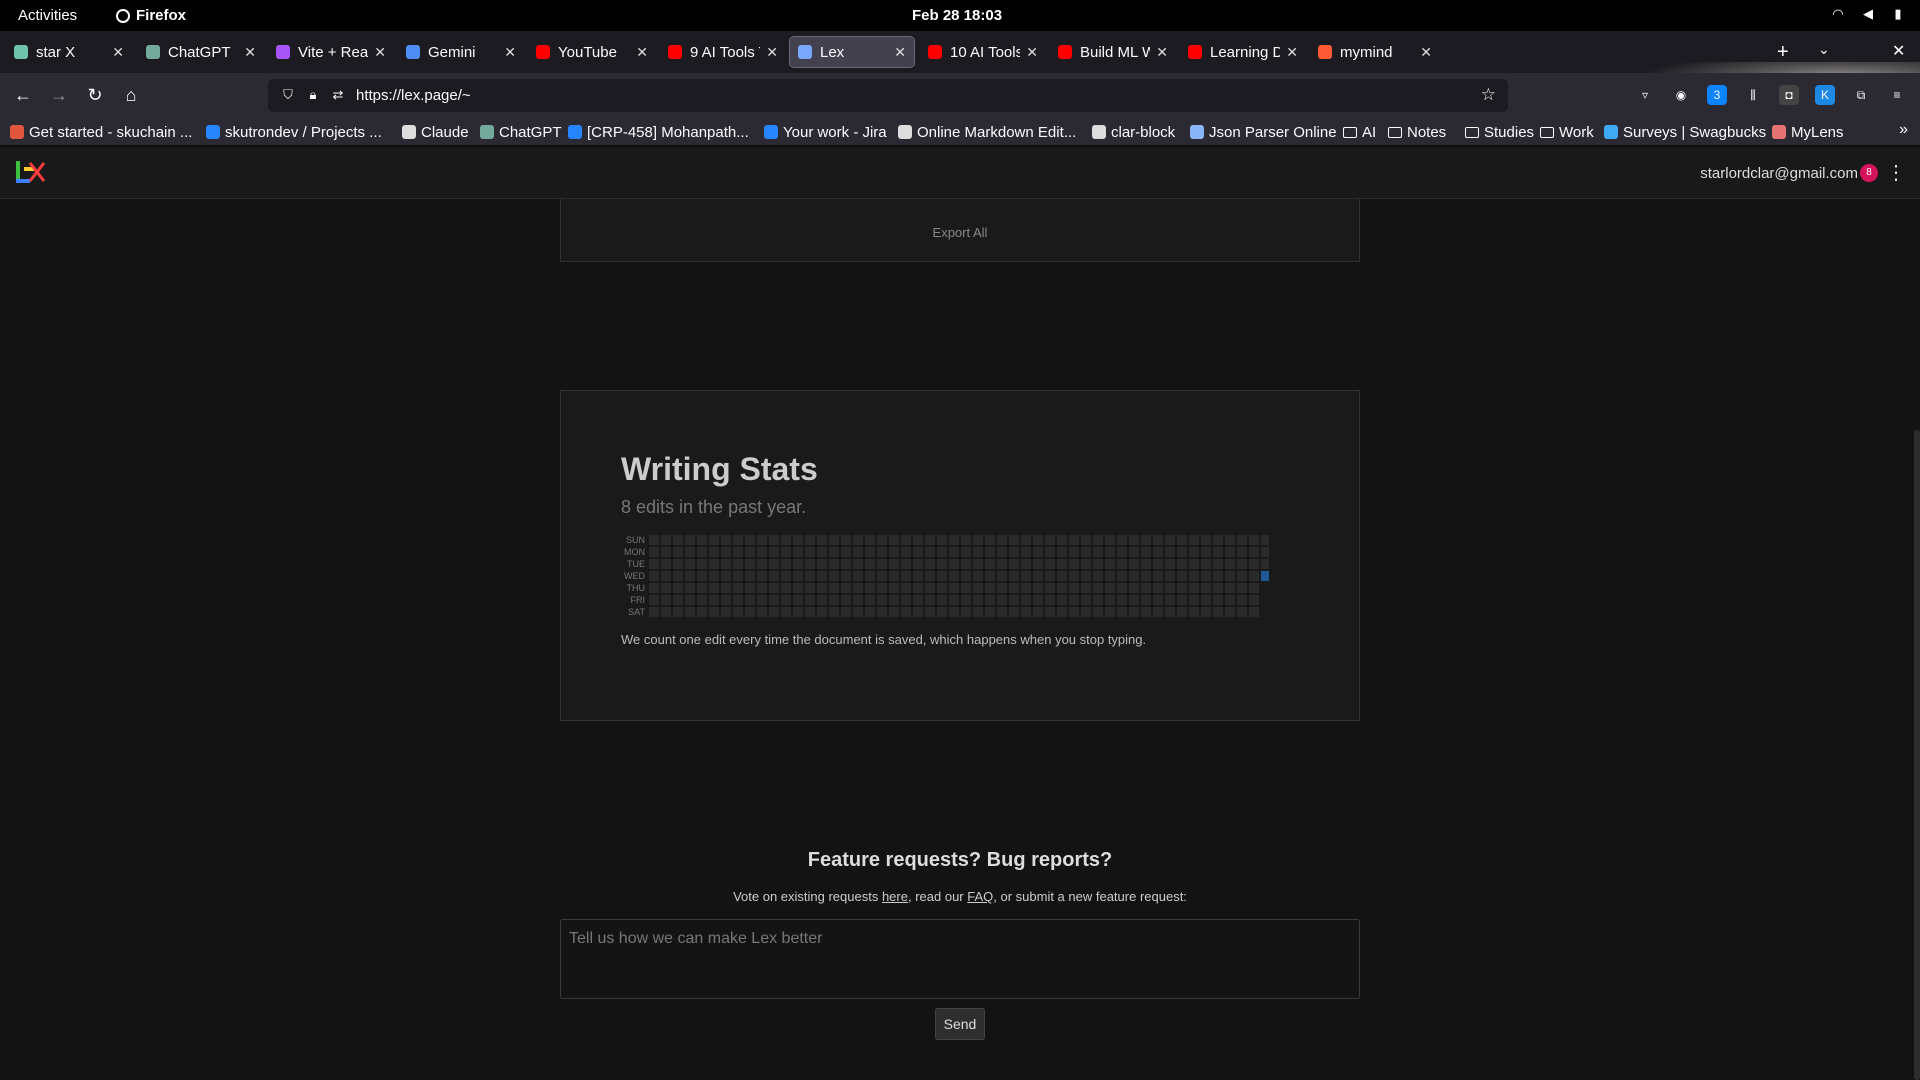 The height and width of the screenshot is (1080, 1920). Describe the element at coordinates (642, 52) in the screenshot. I see `tab-close-icon: ✕` at that location.